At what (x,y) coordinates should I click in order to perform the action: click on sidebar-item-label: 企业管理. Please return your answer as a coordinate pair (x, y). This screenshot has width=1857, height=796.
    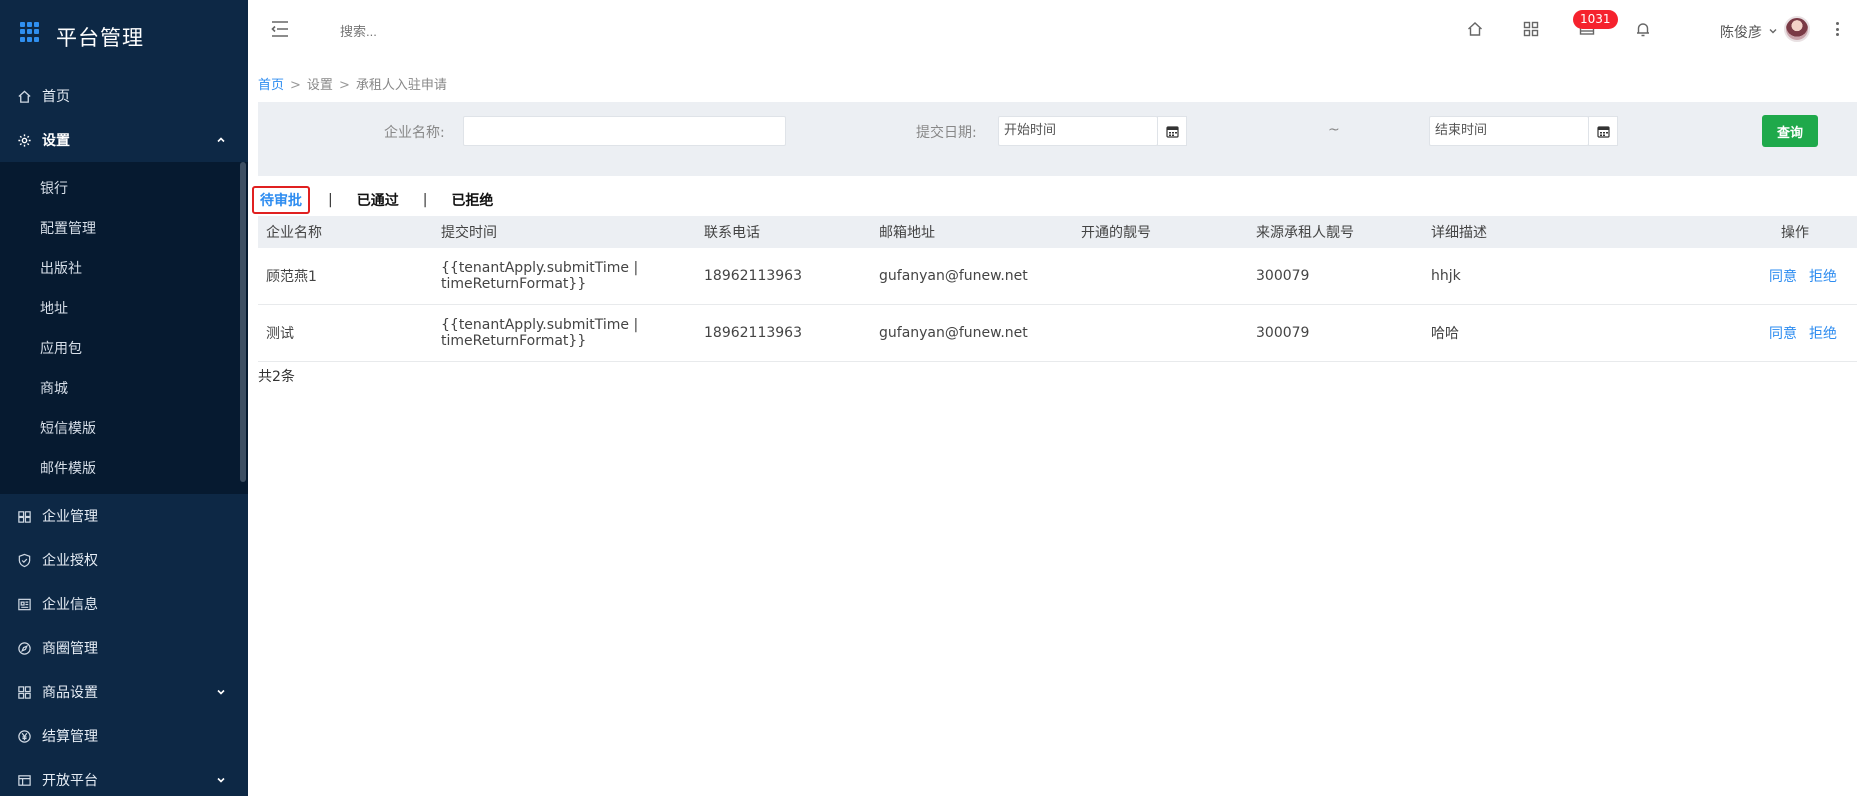
    Looking at the image, I should click on (70, 517).